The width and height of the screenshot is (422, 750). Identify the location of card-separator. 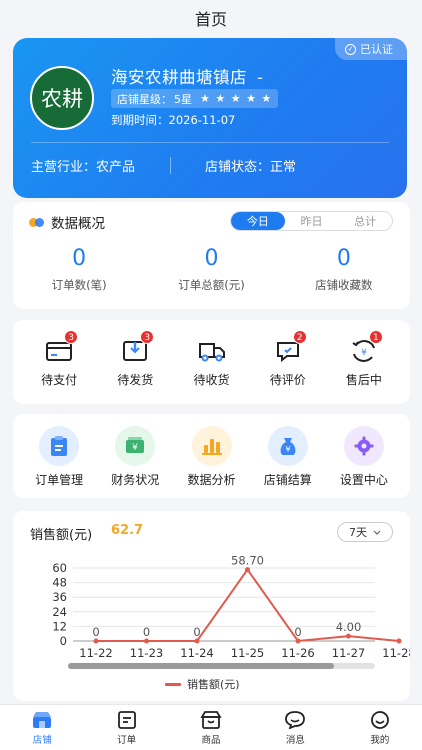
(170, 165).